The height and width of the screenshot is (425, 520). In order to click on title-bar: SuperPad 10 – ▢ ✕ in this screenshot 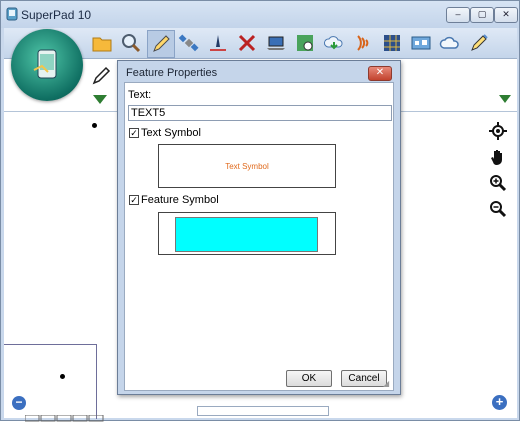, I will do `click(260, 14)`.